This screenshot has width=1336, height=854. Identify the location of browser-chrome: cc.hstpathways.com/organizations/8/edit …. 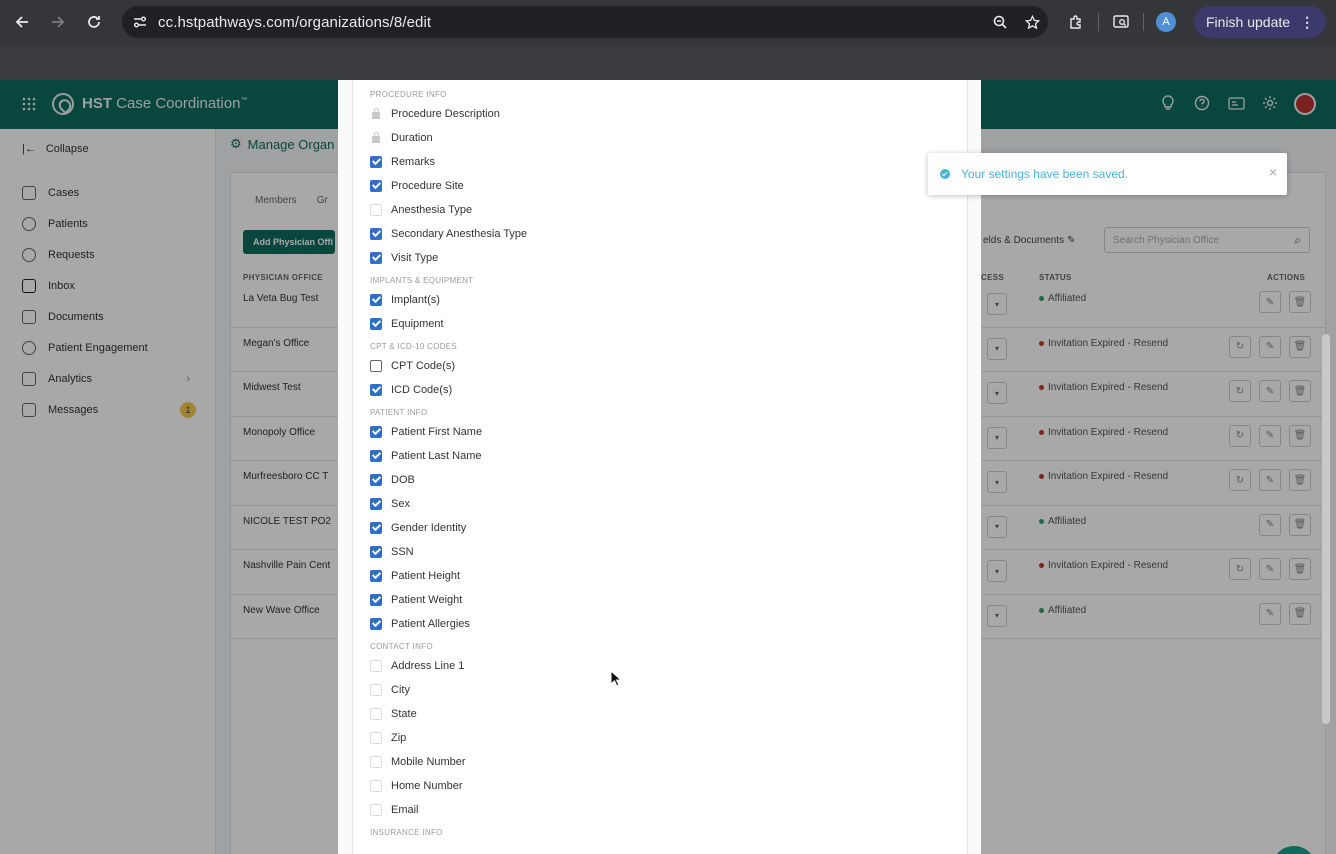
(668, 40).